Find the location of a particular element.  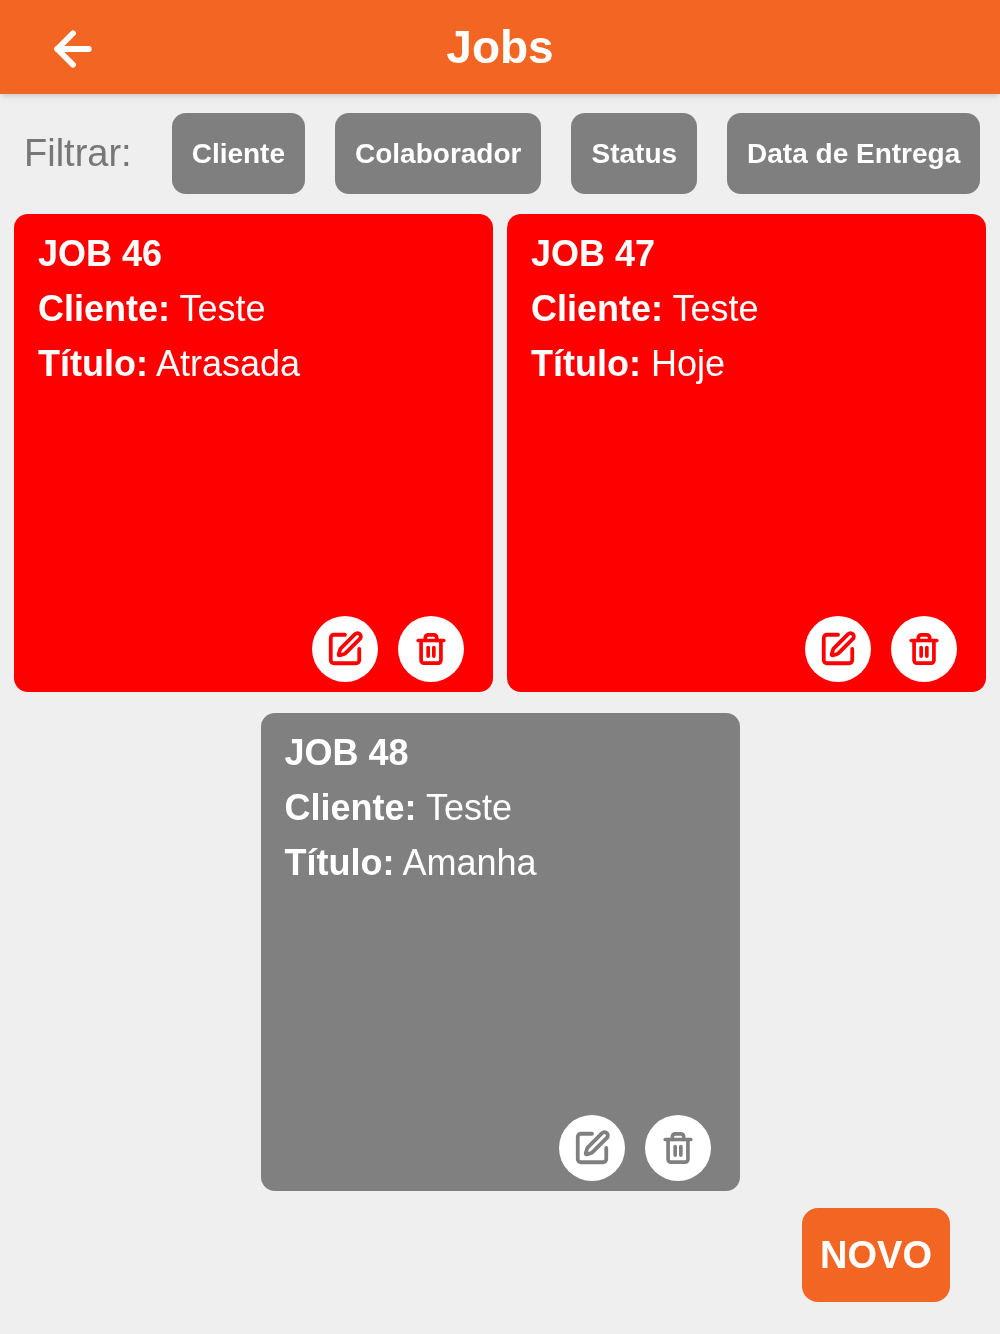

filter-button: Status is located at coordinates (634, 153).